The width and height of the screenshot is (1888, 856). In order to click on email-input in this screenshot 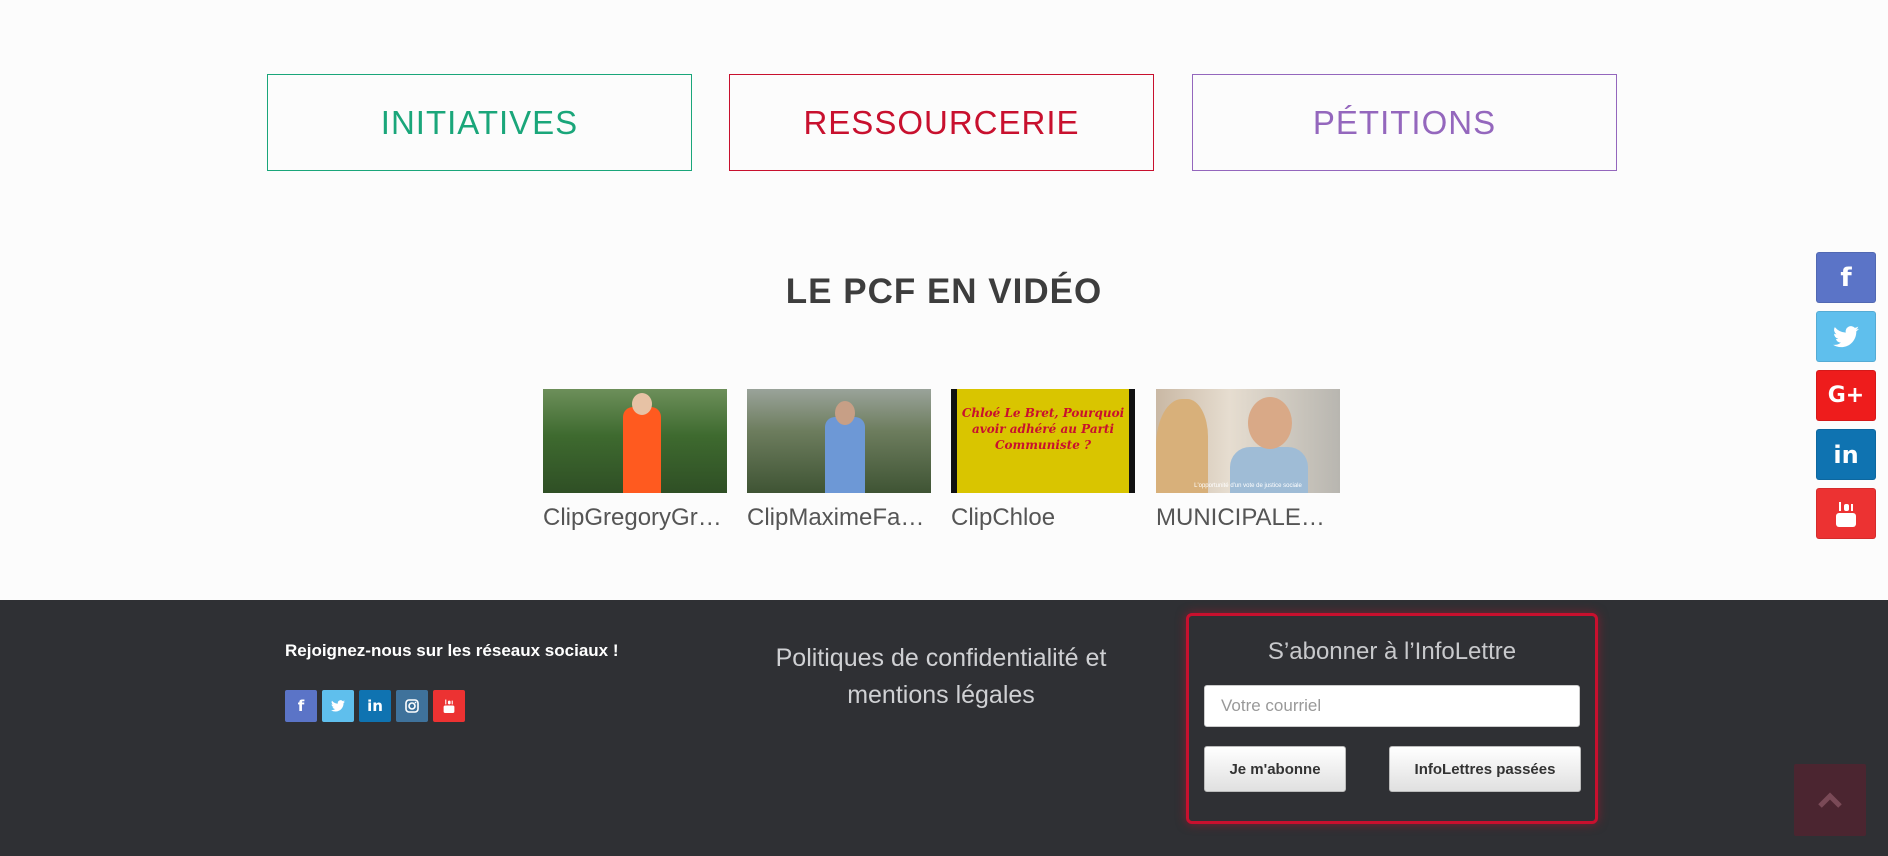, I will do `click(1392, 706)`.